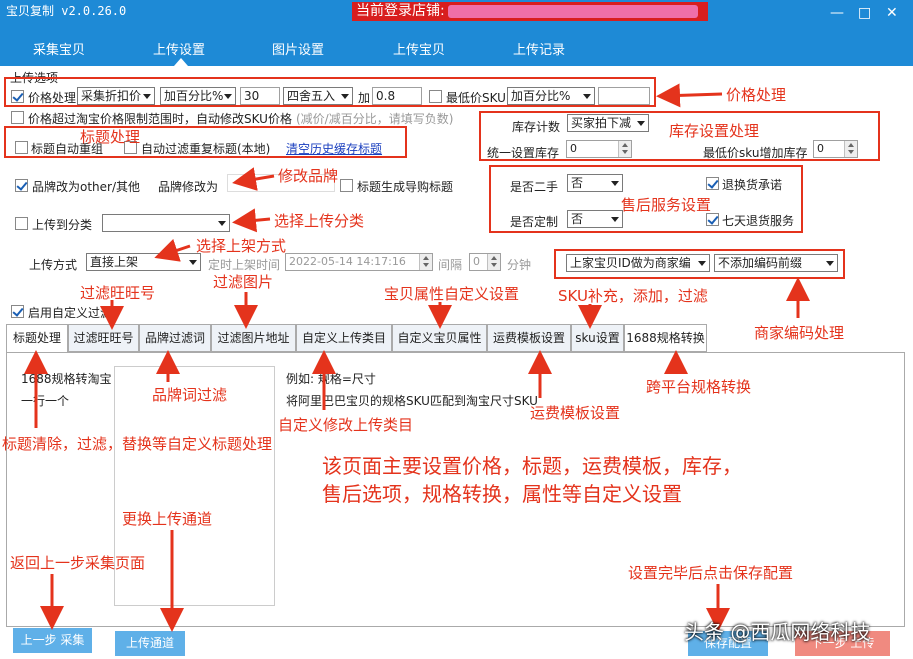  I want to click on price-limit-hint: (减价/减百分比，请填写负数), so click(375, 119).